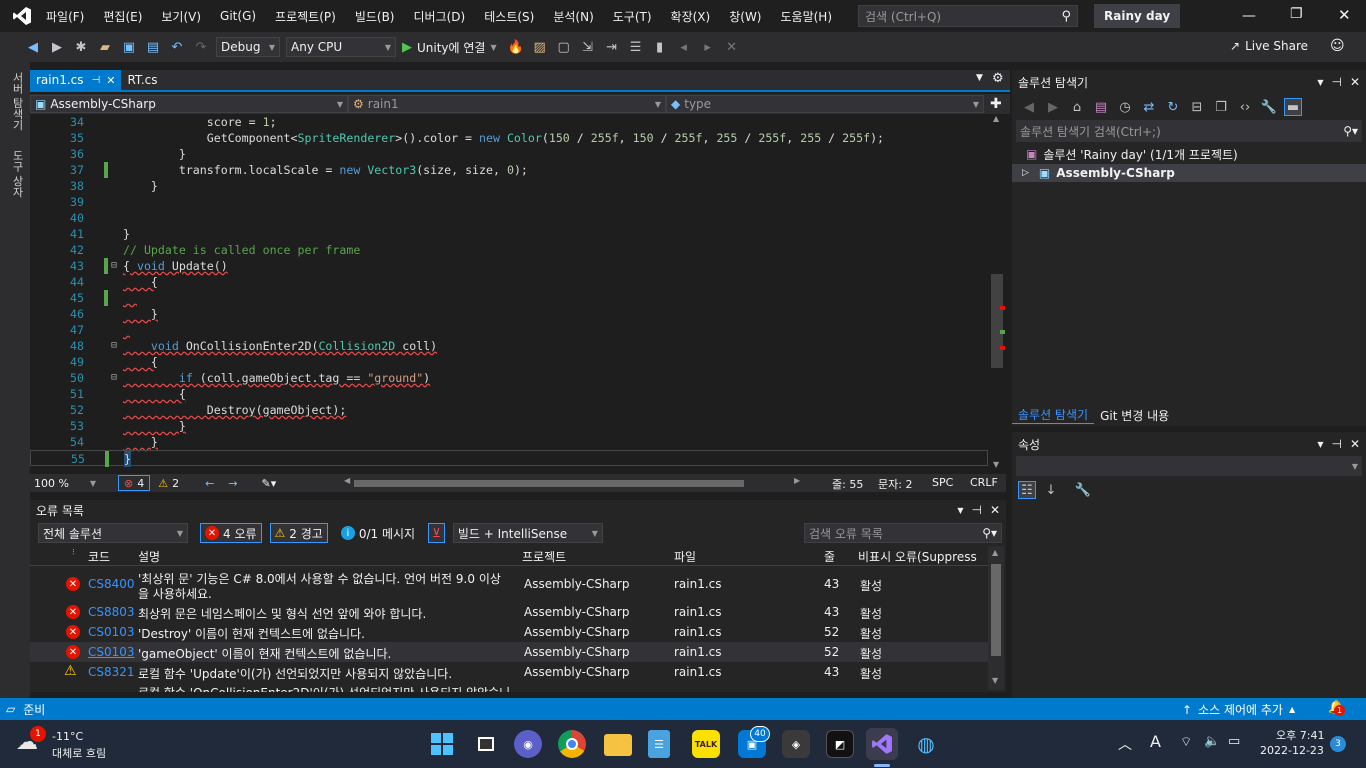 The width and height of the screenshot is (1366, 768). Describe the element at coordinates (708, 47) in the screenshot. I see `bookmark-next-icon: ▸` at that location.